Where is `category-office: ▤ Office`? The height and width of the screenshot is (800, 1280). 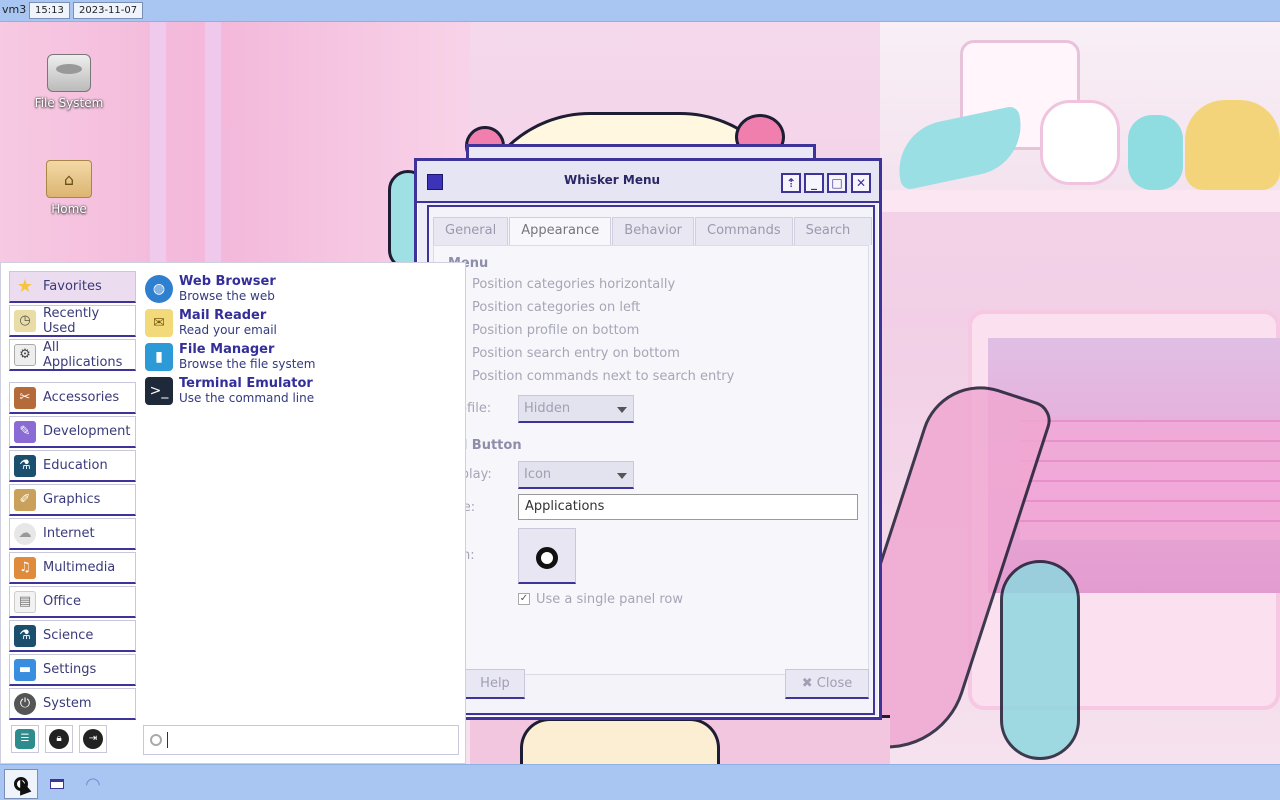
category-office: ▤ Office is located at coordinates (72, 602).